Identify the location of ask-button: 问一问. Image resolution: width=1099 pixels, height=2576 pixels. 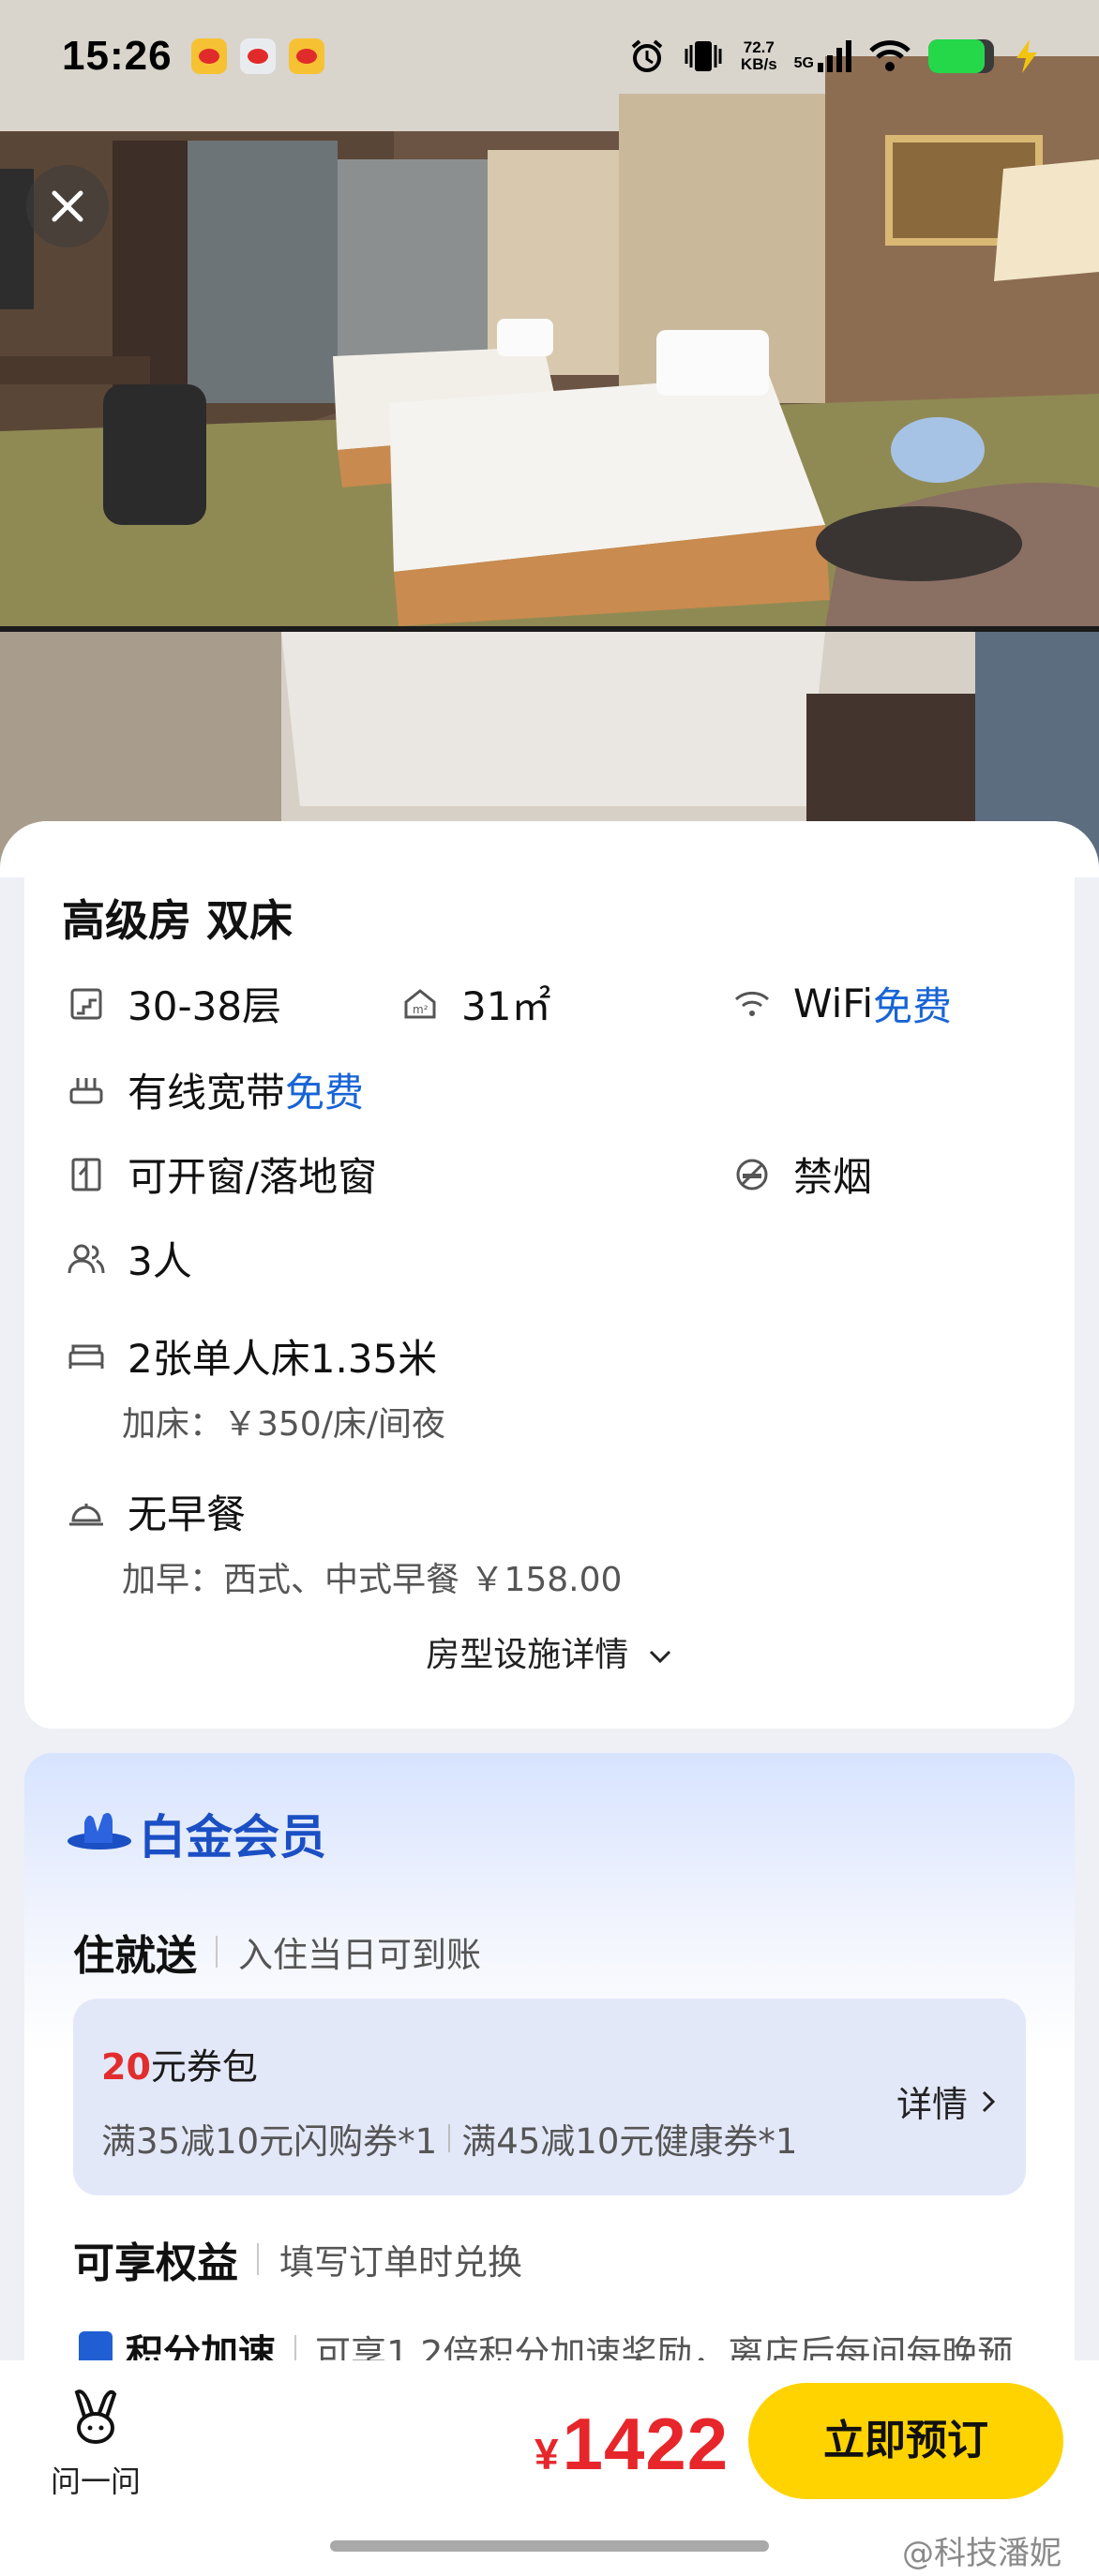
(95, 2445).